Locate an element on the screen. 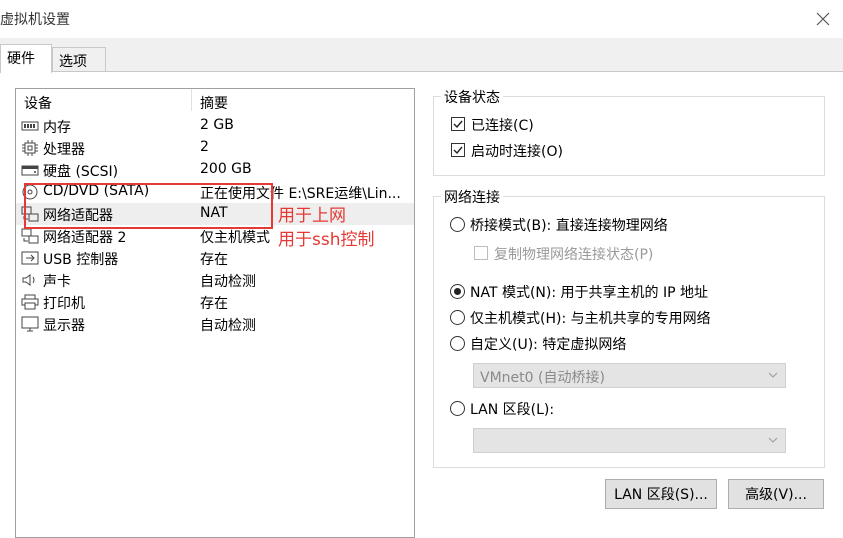 The image size is (843, 538). annotation-ssh: 用于ssh控制 is located at coordinates (326, 240).